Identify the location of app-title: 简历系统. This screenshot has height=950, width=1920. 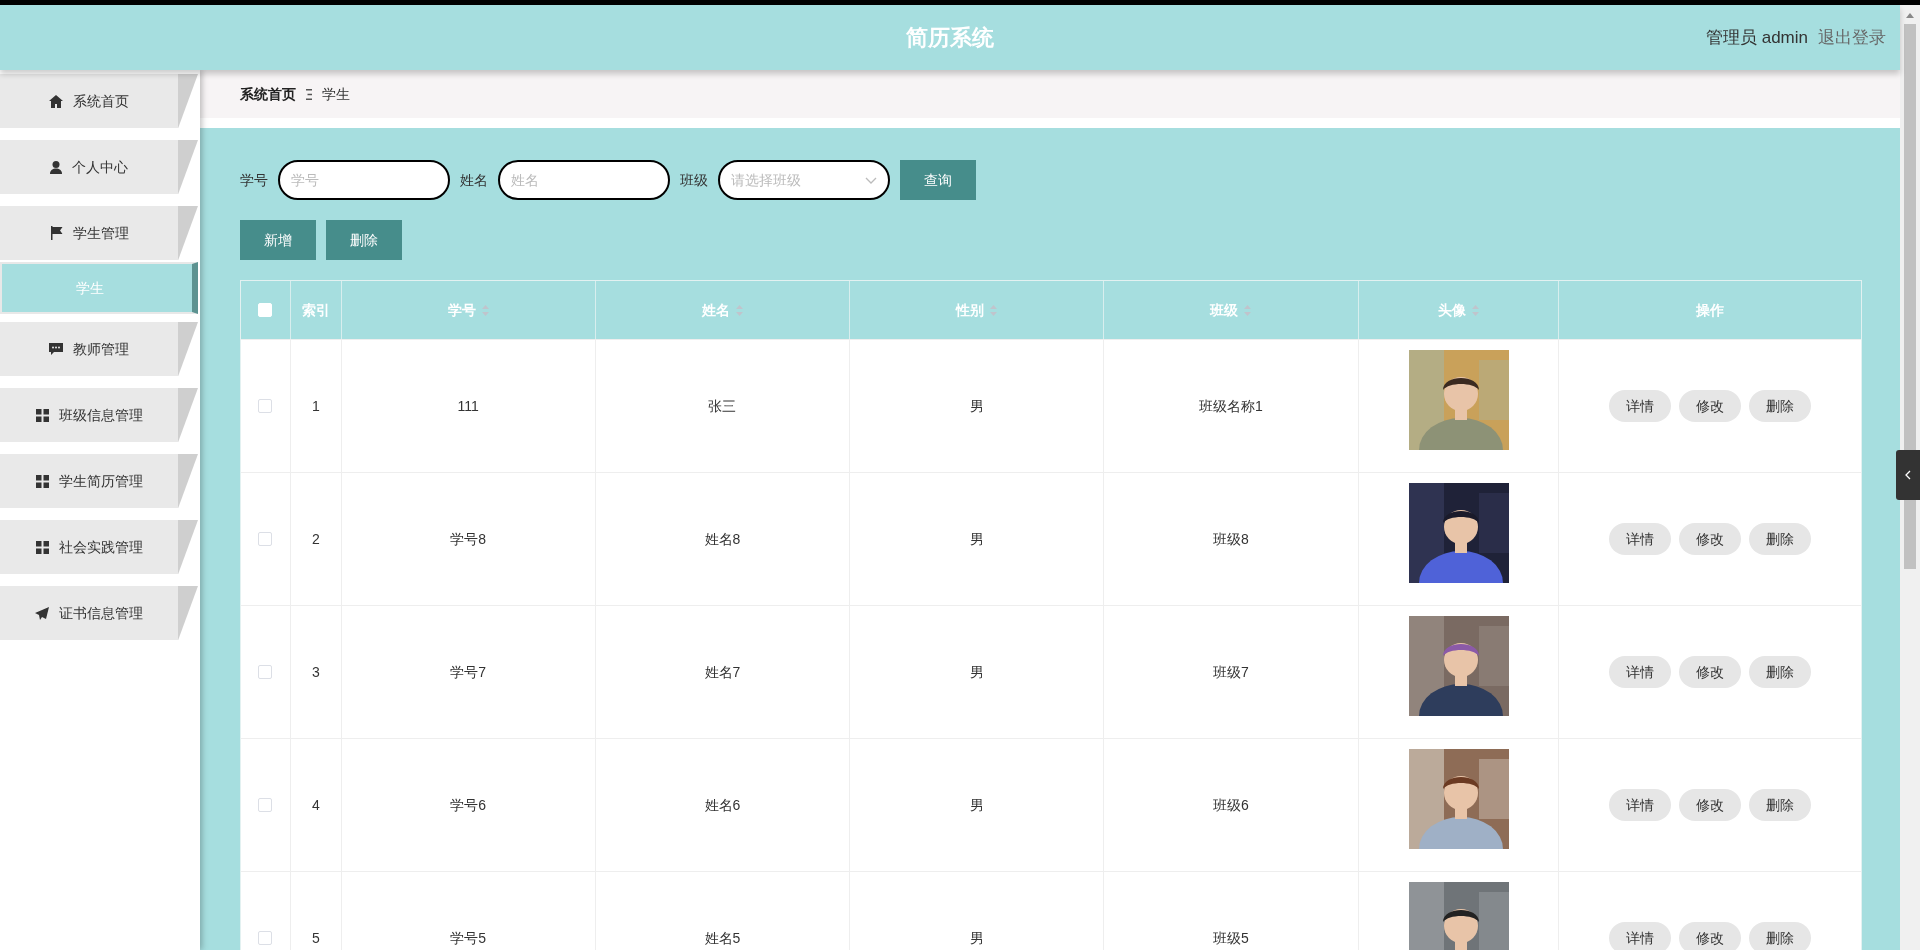
(950, 38).